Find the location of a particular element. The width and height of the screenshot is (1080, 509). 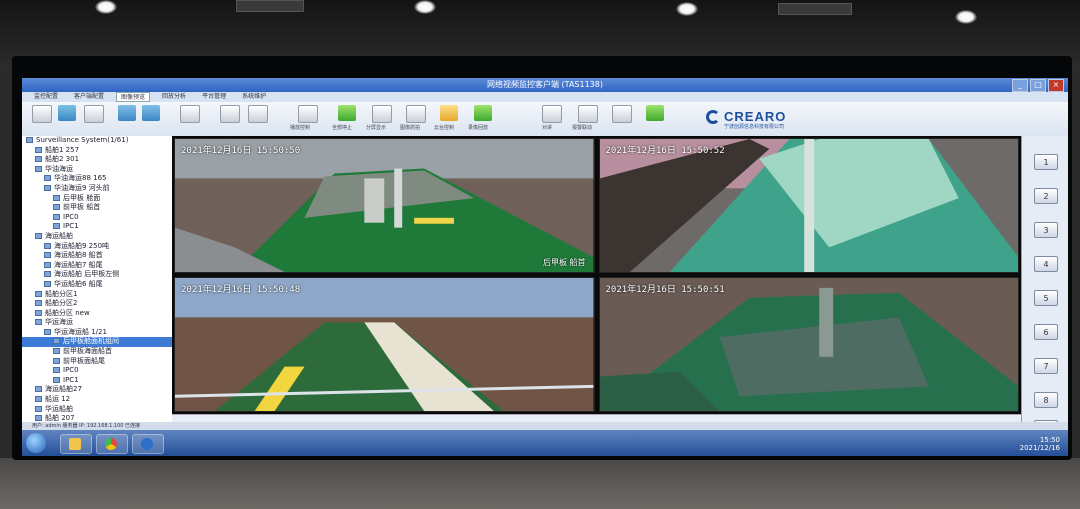

tool-icon is located at coordinates (258, 114).